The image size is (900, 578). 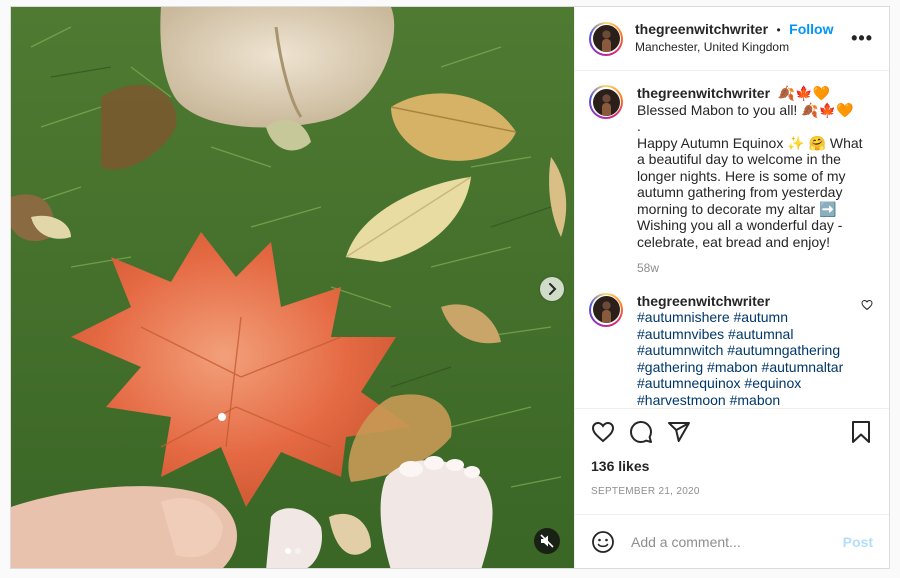 What do you see at coordinates (811, 29) in the screenshot?
I see `follow-button: Follow` at bounding box center [811, 29].